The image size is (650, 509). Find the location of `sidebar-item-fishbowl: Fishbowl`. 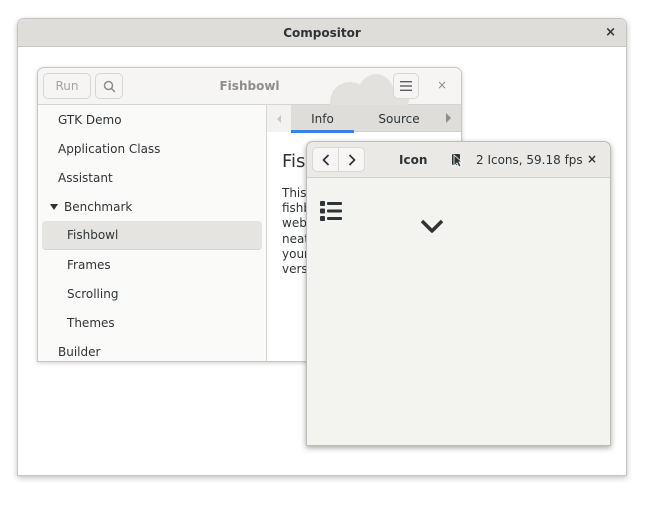

sidebar-item-fishbowl: Fishbowl is located at coordinates (152, 235).